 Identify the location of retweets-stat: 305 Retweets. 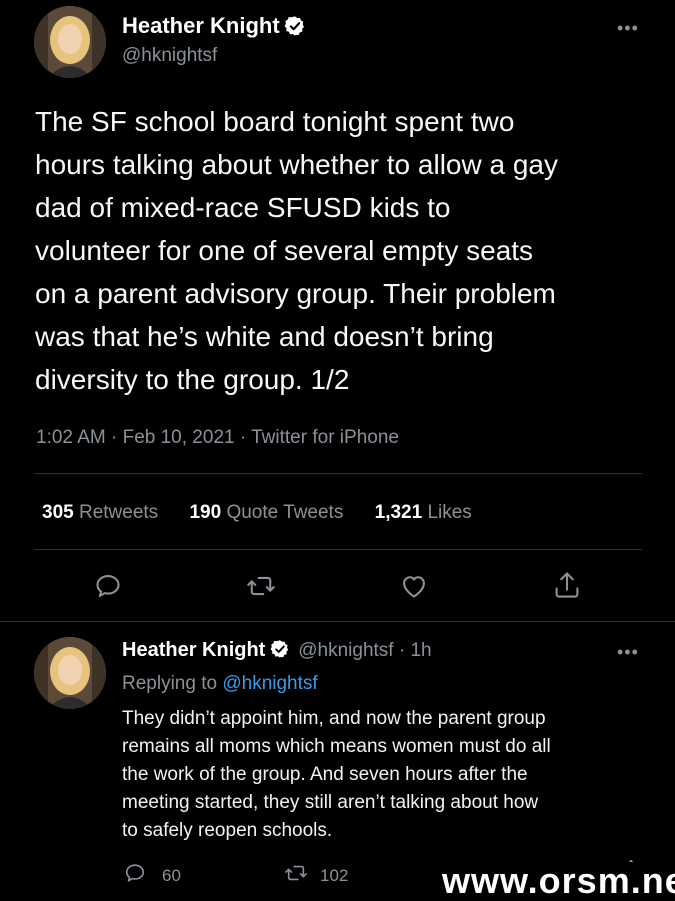
(100, 512).